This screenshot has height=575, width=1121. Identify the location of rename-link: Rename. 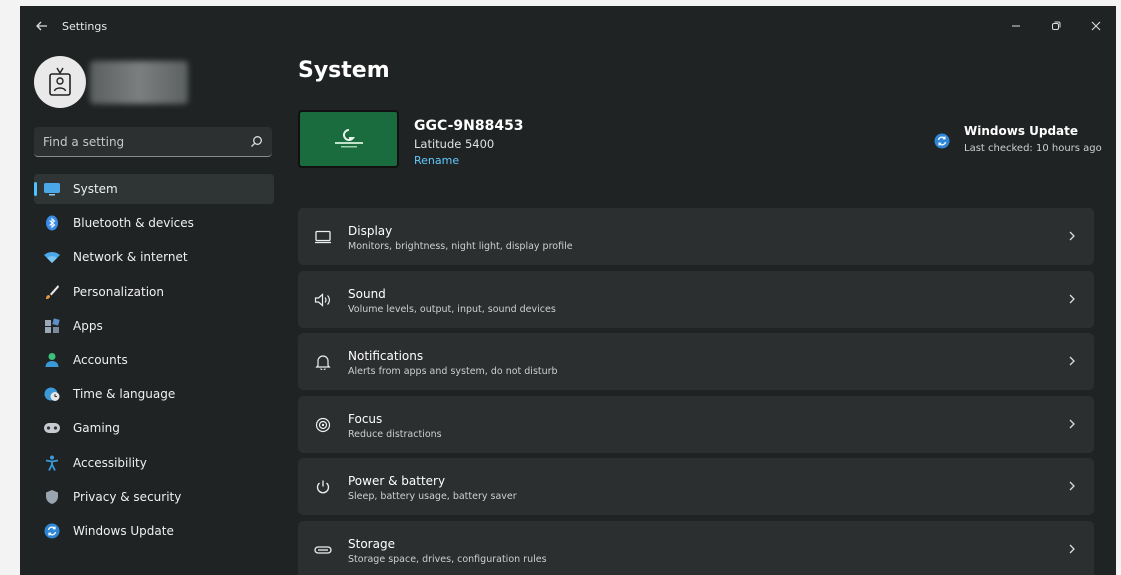
(436, 160).